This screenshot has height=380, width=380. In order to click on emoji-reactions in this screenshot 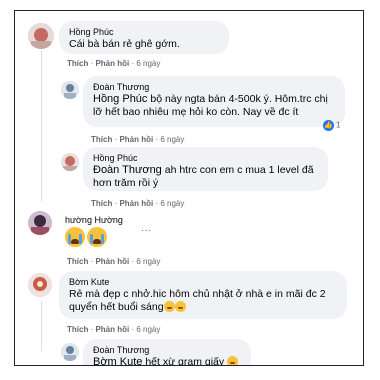, I will do `click(87, 239)`.